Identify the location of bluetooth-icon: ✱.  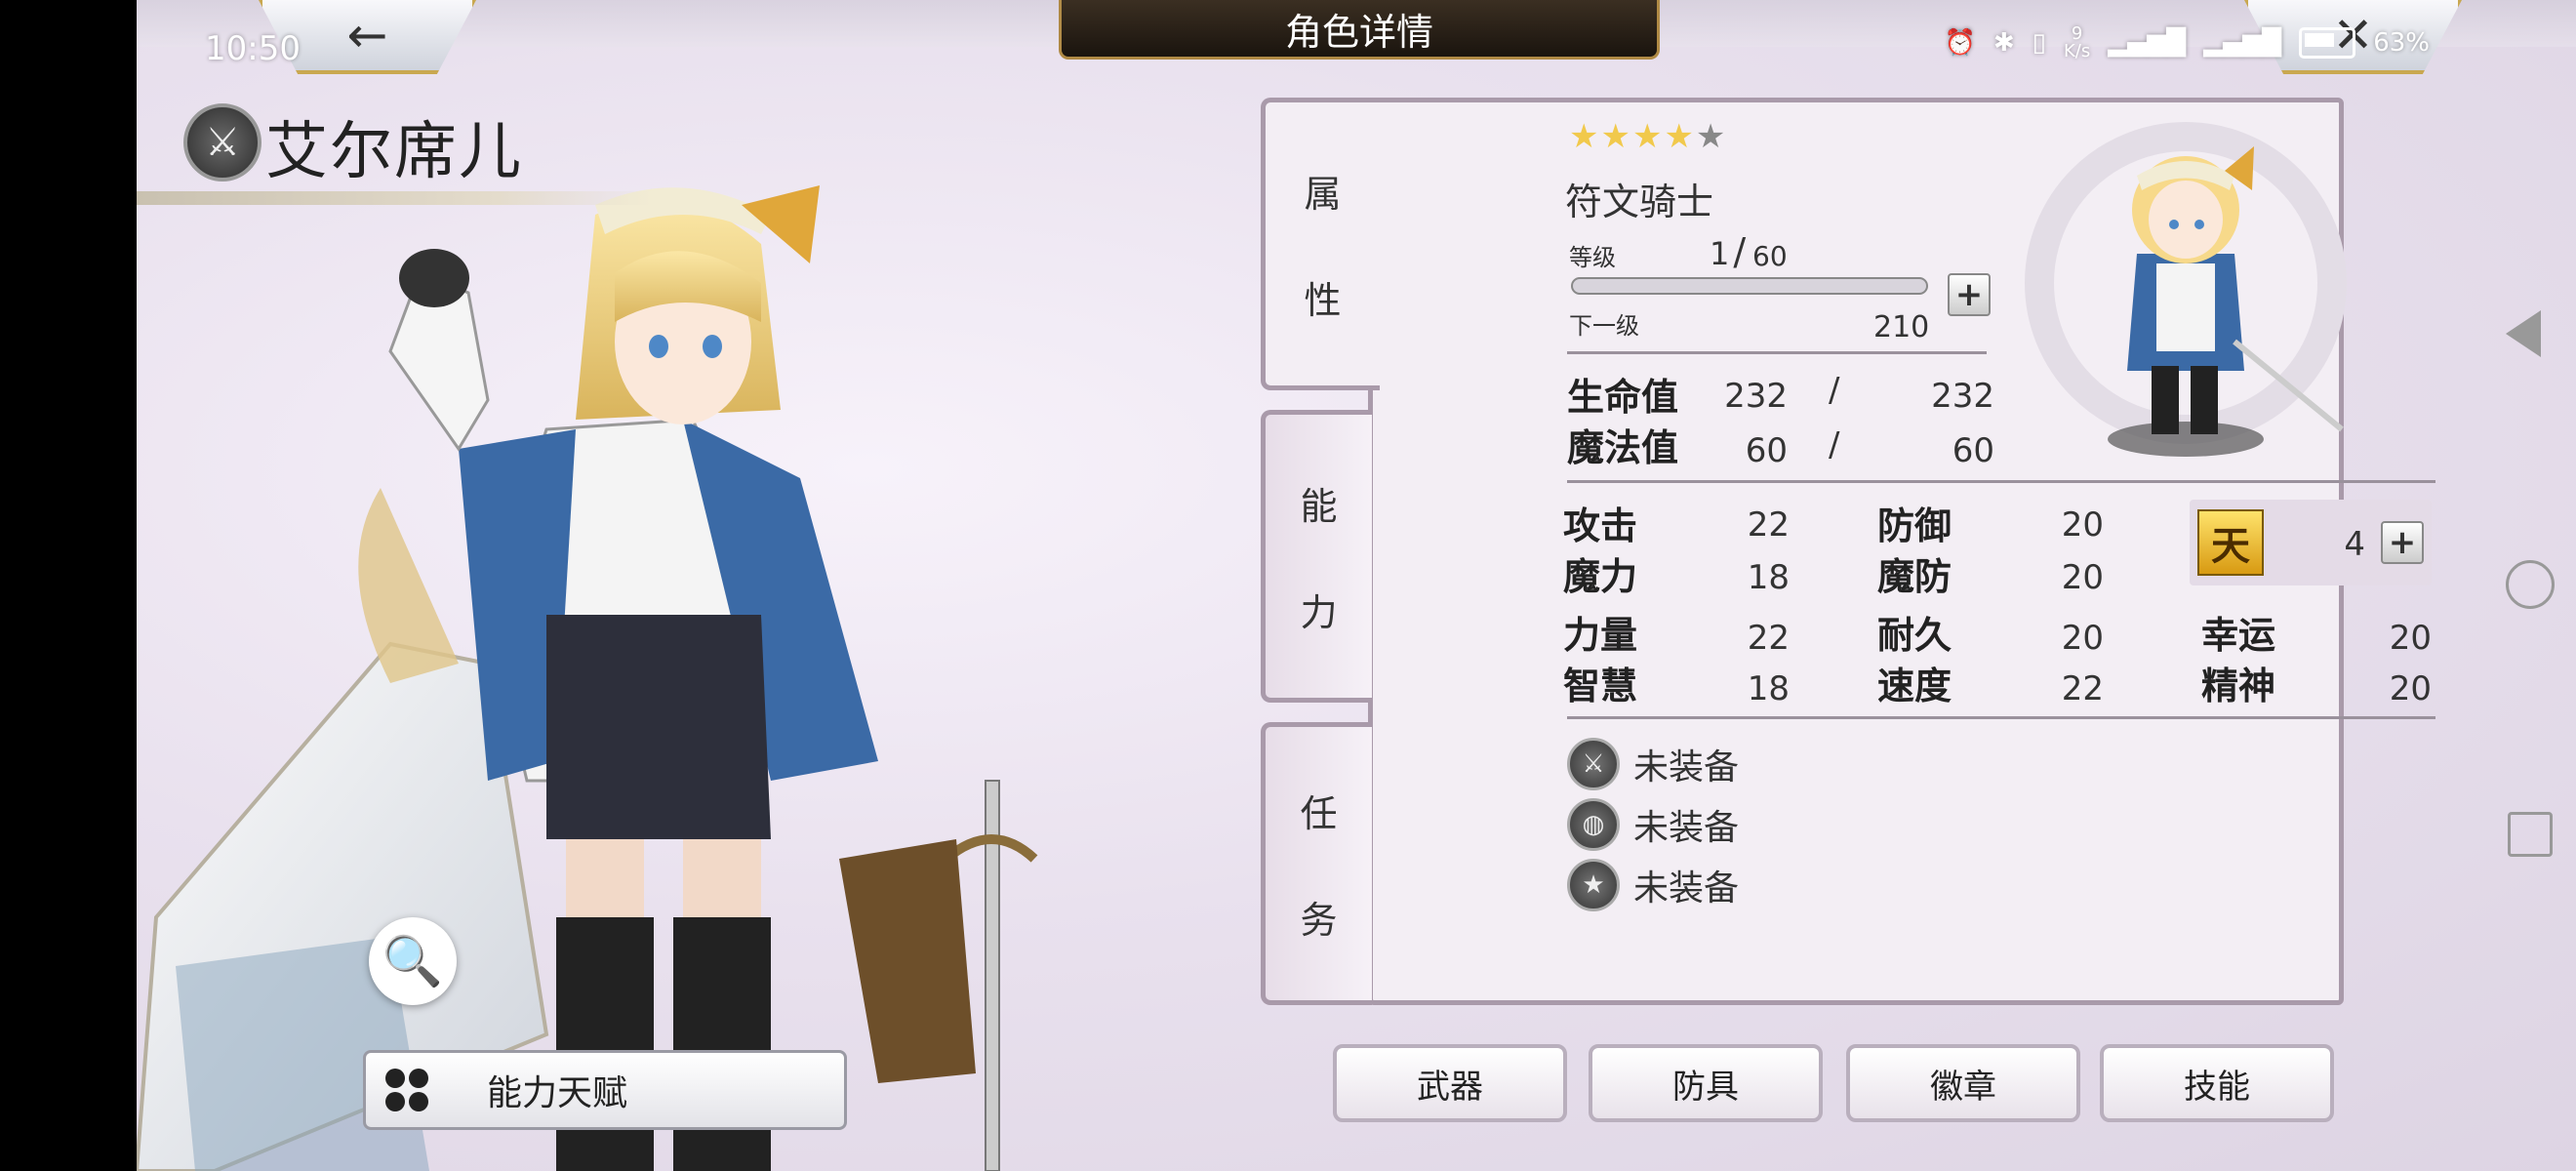
(2003, 43).